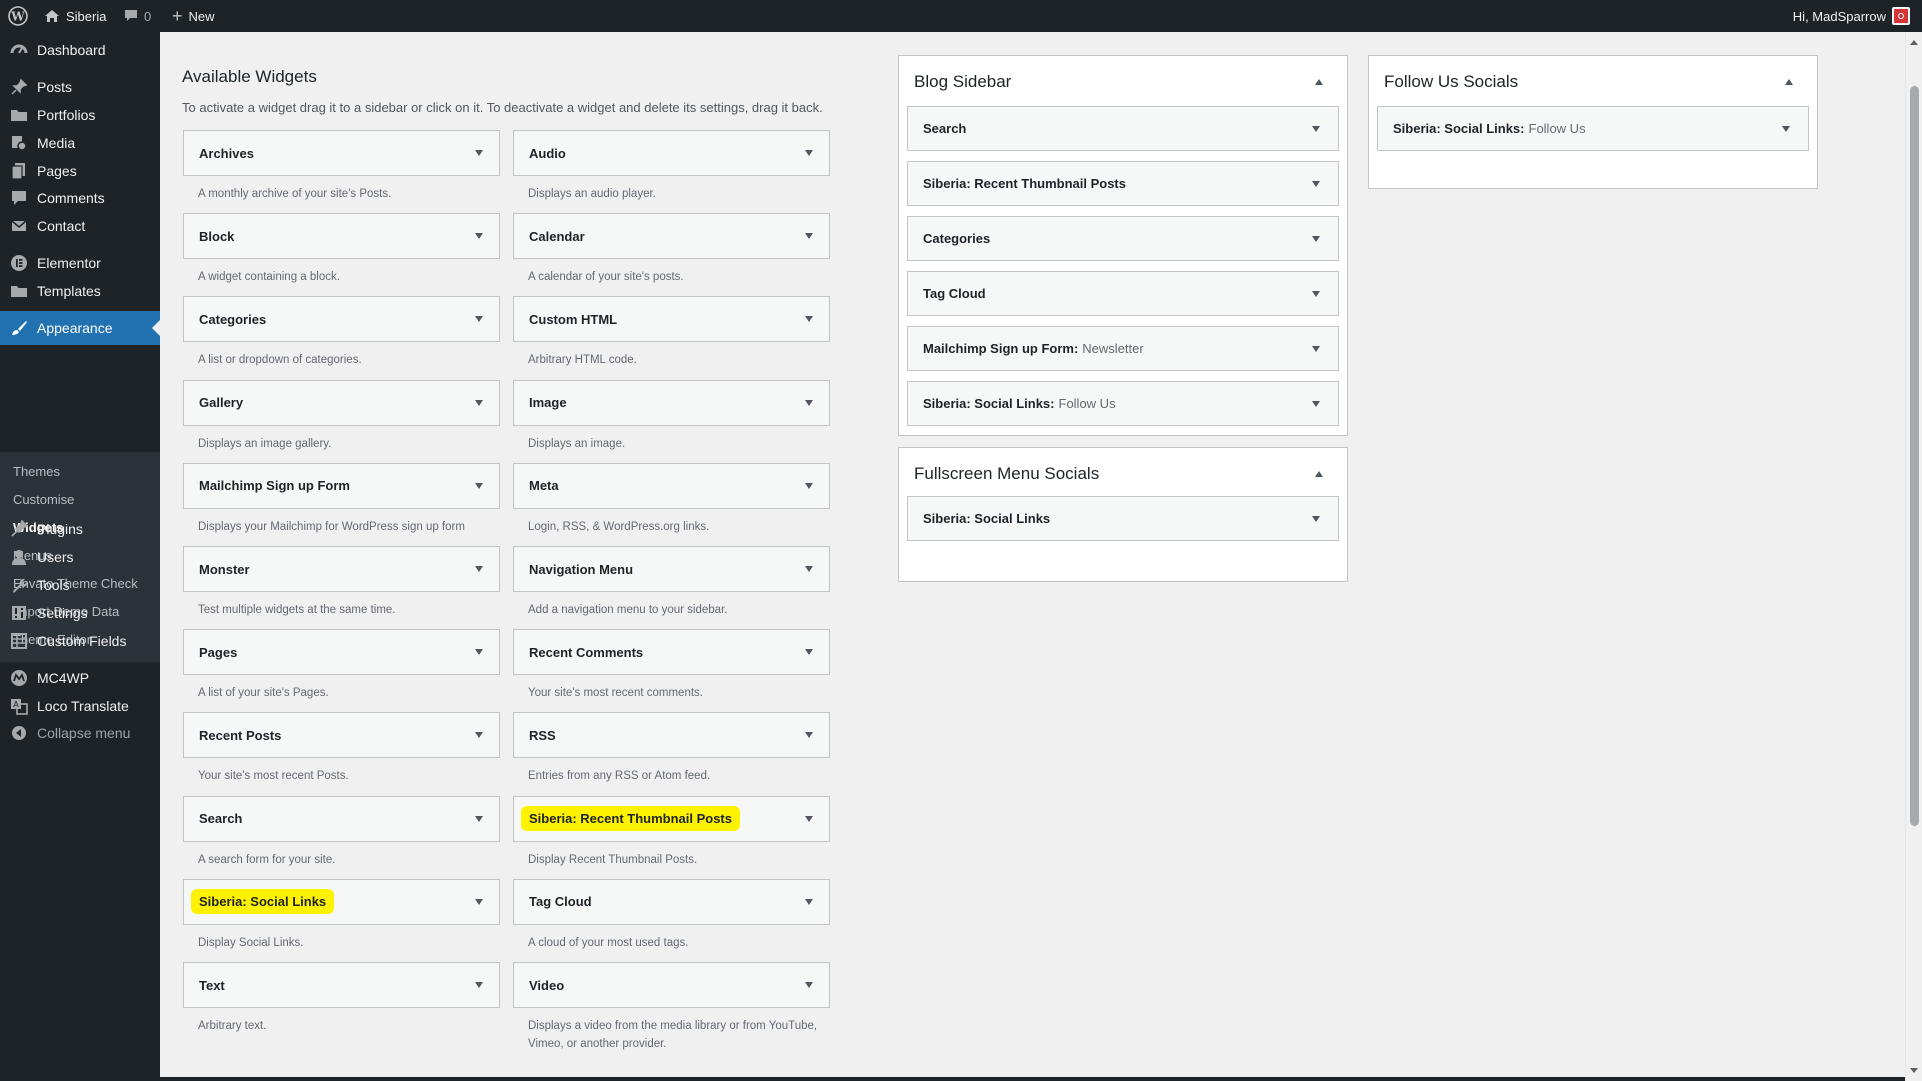 The image size is (1922, 1081). I want to click on widget-pages: Pages, so click(341, 652).